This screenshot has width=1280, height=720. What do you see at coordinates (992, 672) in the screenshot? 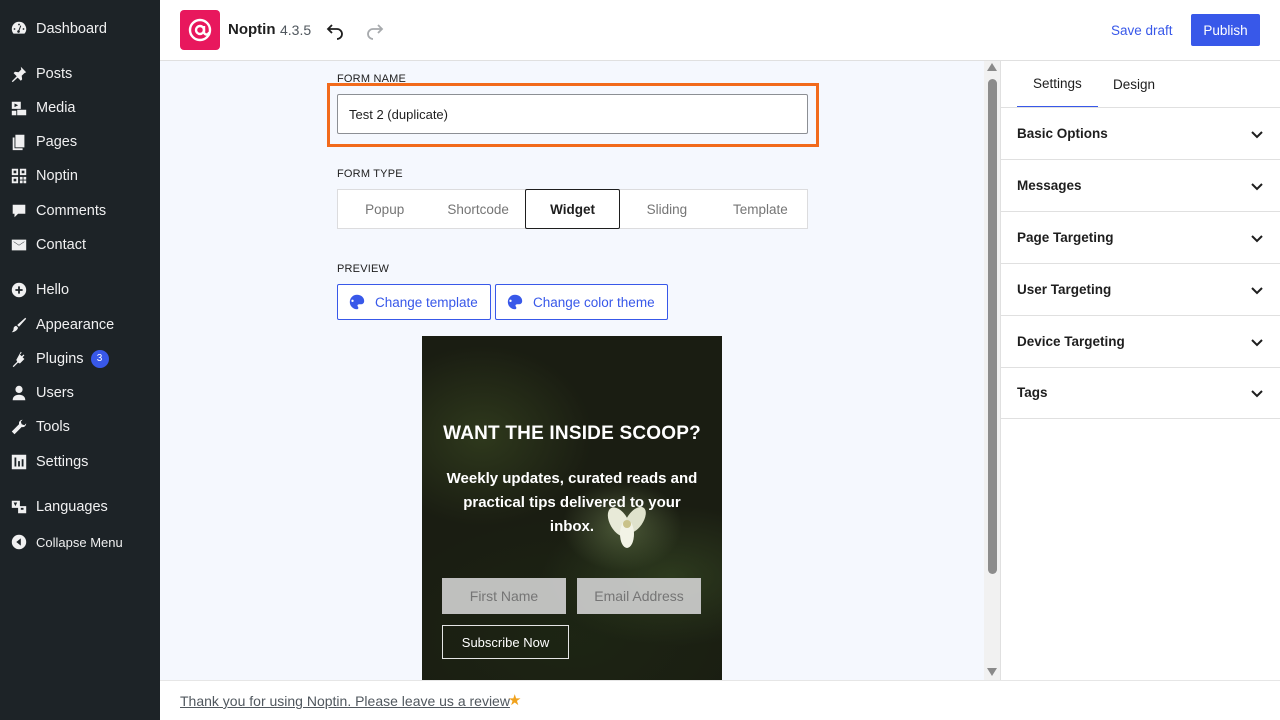
I see `scroll-down-arrow` at bounding box center [992, 672].